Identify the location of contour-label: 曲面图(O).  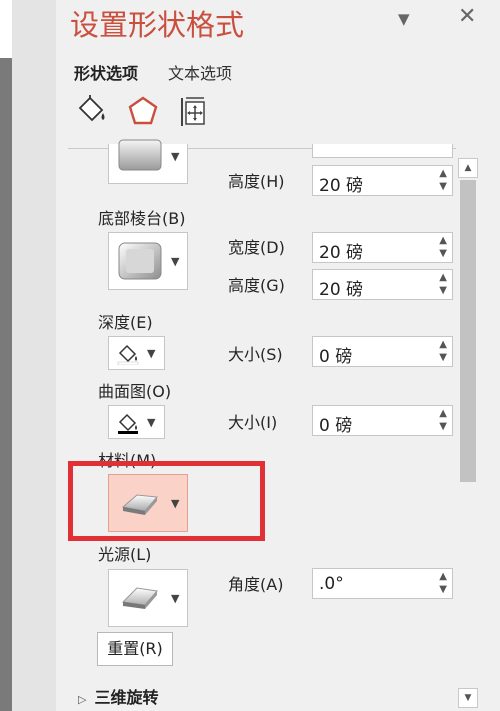
(135, 391).